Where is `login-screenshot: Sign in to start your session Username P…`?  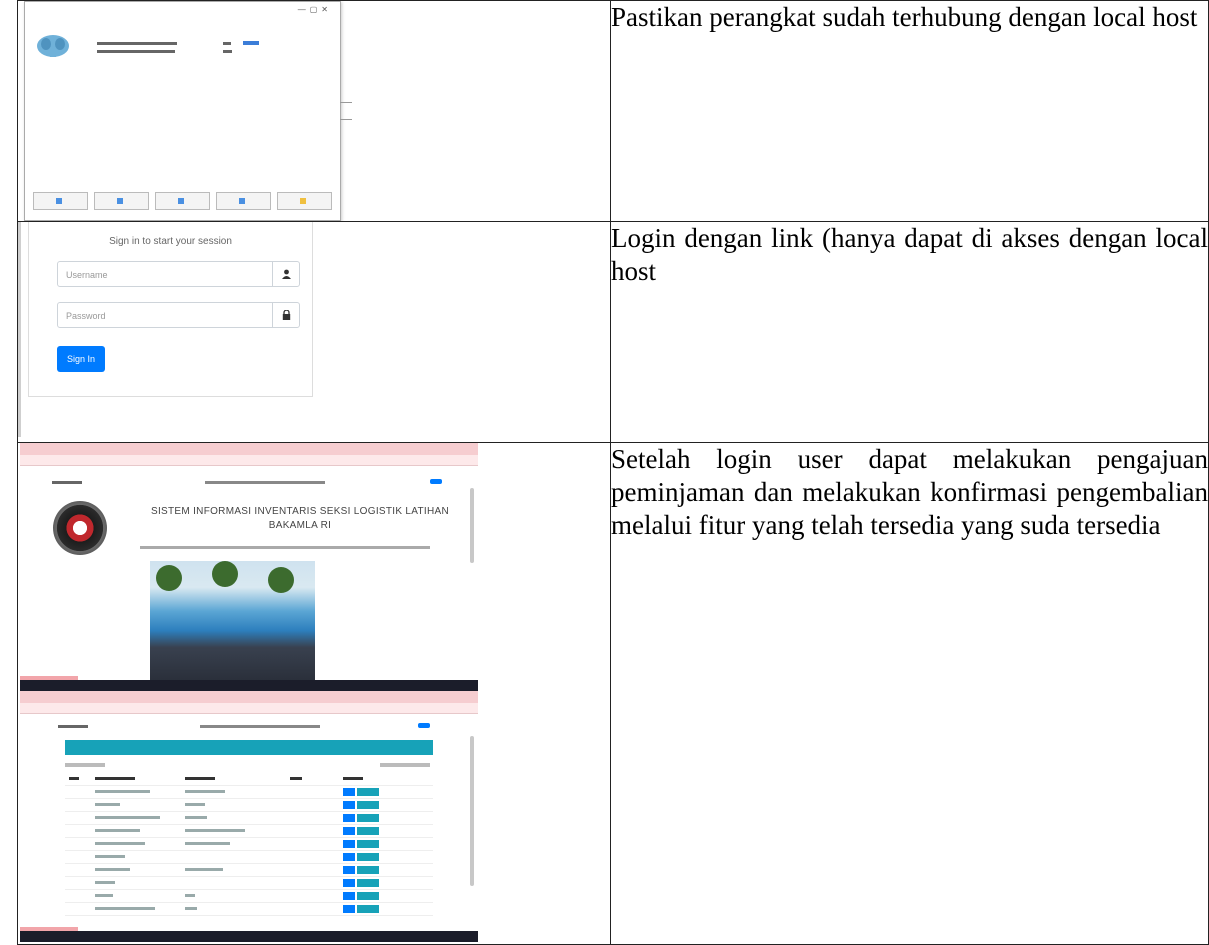
login-screenshot: Sign in to start your session Username P… is located at coordinates (314, 329).